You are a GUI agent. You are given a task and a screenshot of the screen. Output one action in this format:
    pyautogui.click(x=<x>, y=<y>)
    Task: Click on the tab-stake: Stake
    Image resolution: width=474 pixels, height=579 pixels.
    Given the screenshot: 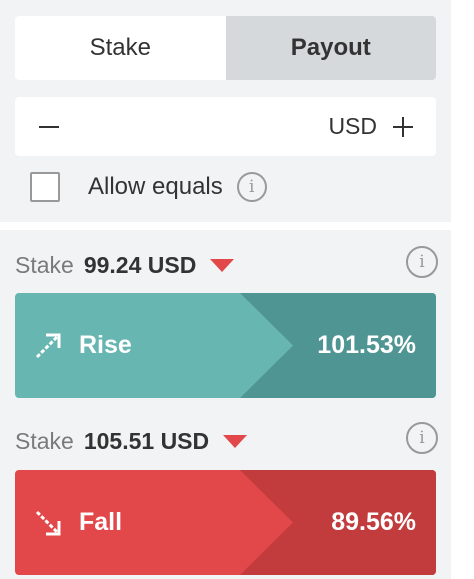 What is the action you would take?
    pyautogui.click(x=120, y=48)
    